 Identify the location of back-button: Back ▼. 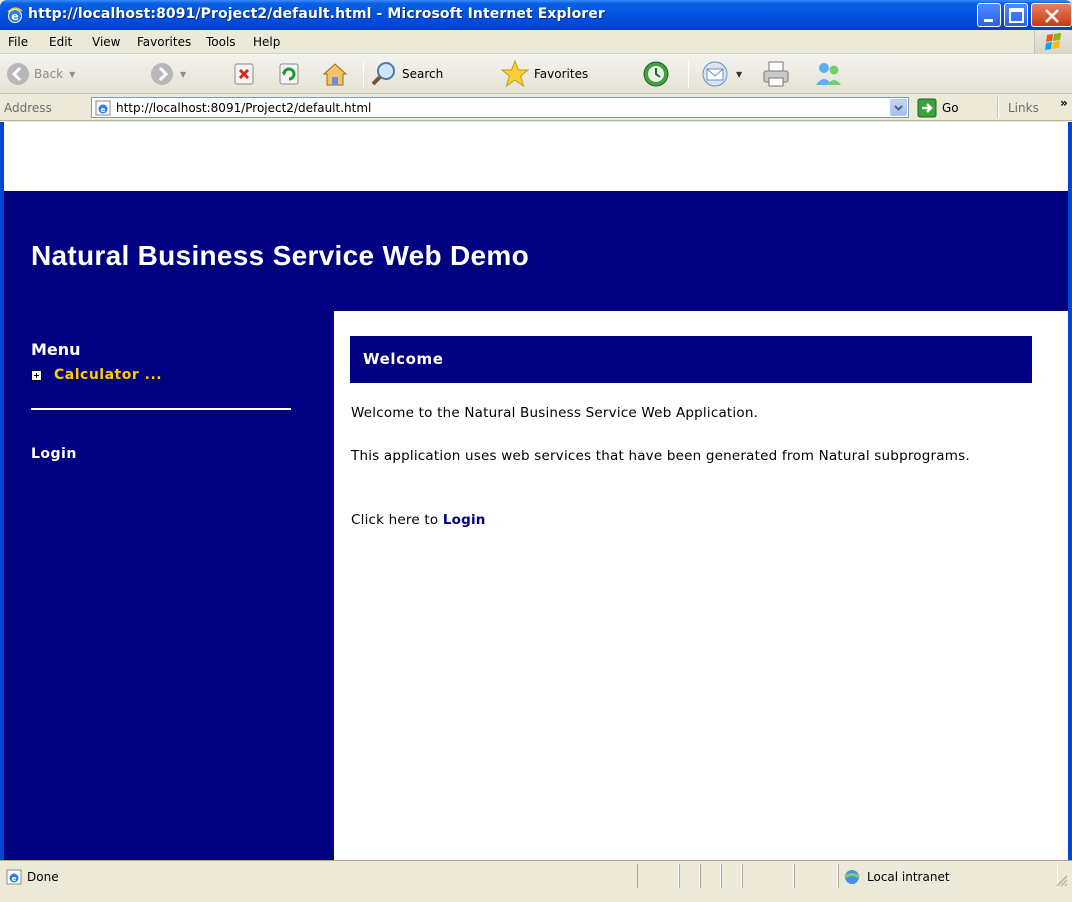
(40, 74).